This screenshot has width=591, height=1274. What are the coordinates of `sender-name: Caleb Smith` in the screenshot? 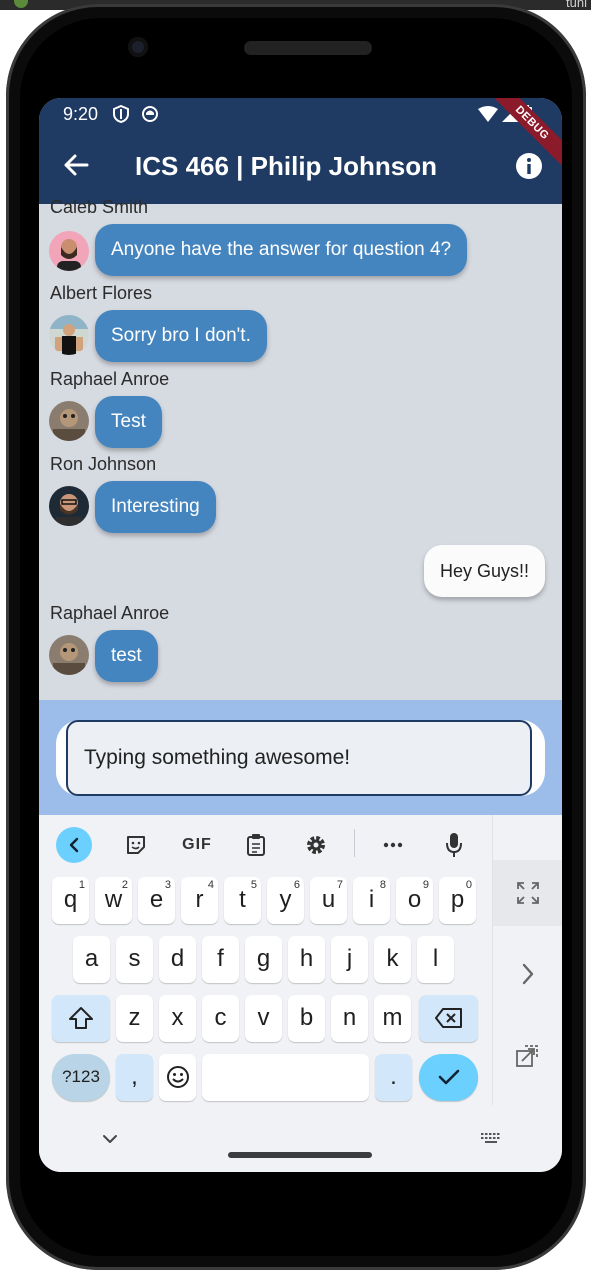 It's located at (99, 207).